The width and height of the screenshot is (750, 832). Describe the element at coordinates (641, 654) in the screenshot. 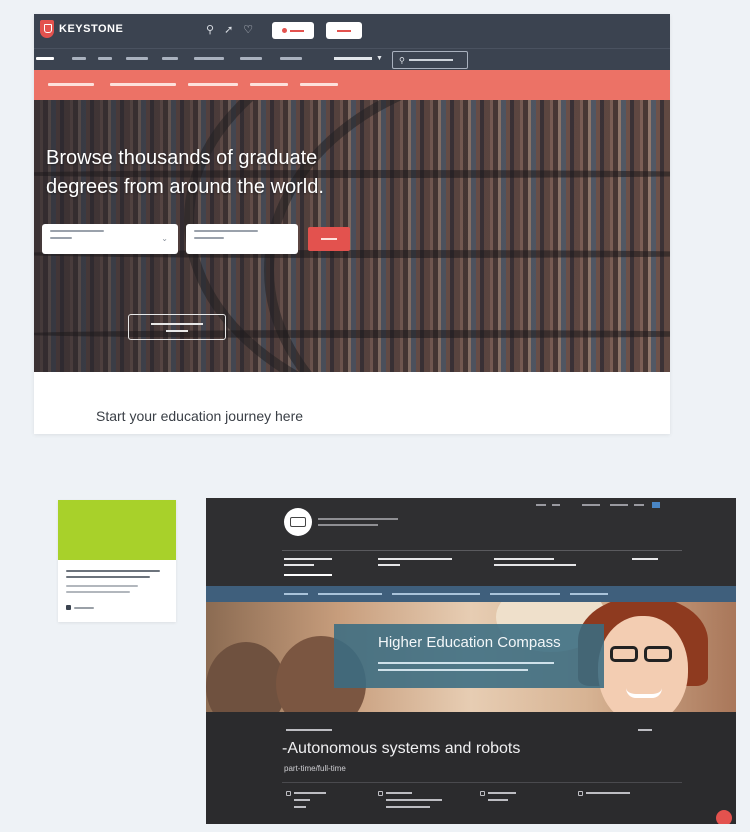

I see `glasses-icon` at that location.